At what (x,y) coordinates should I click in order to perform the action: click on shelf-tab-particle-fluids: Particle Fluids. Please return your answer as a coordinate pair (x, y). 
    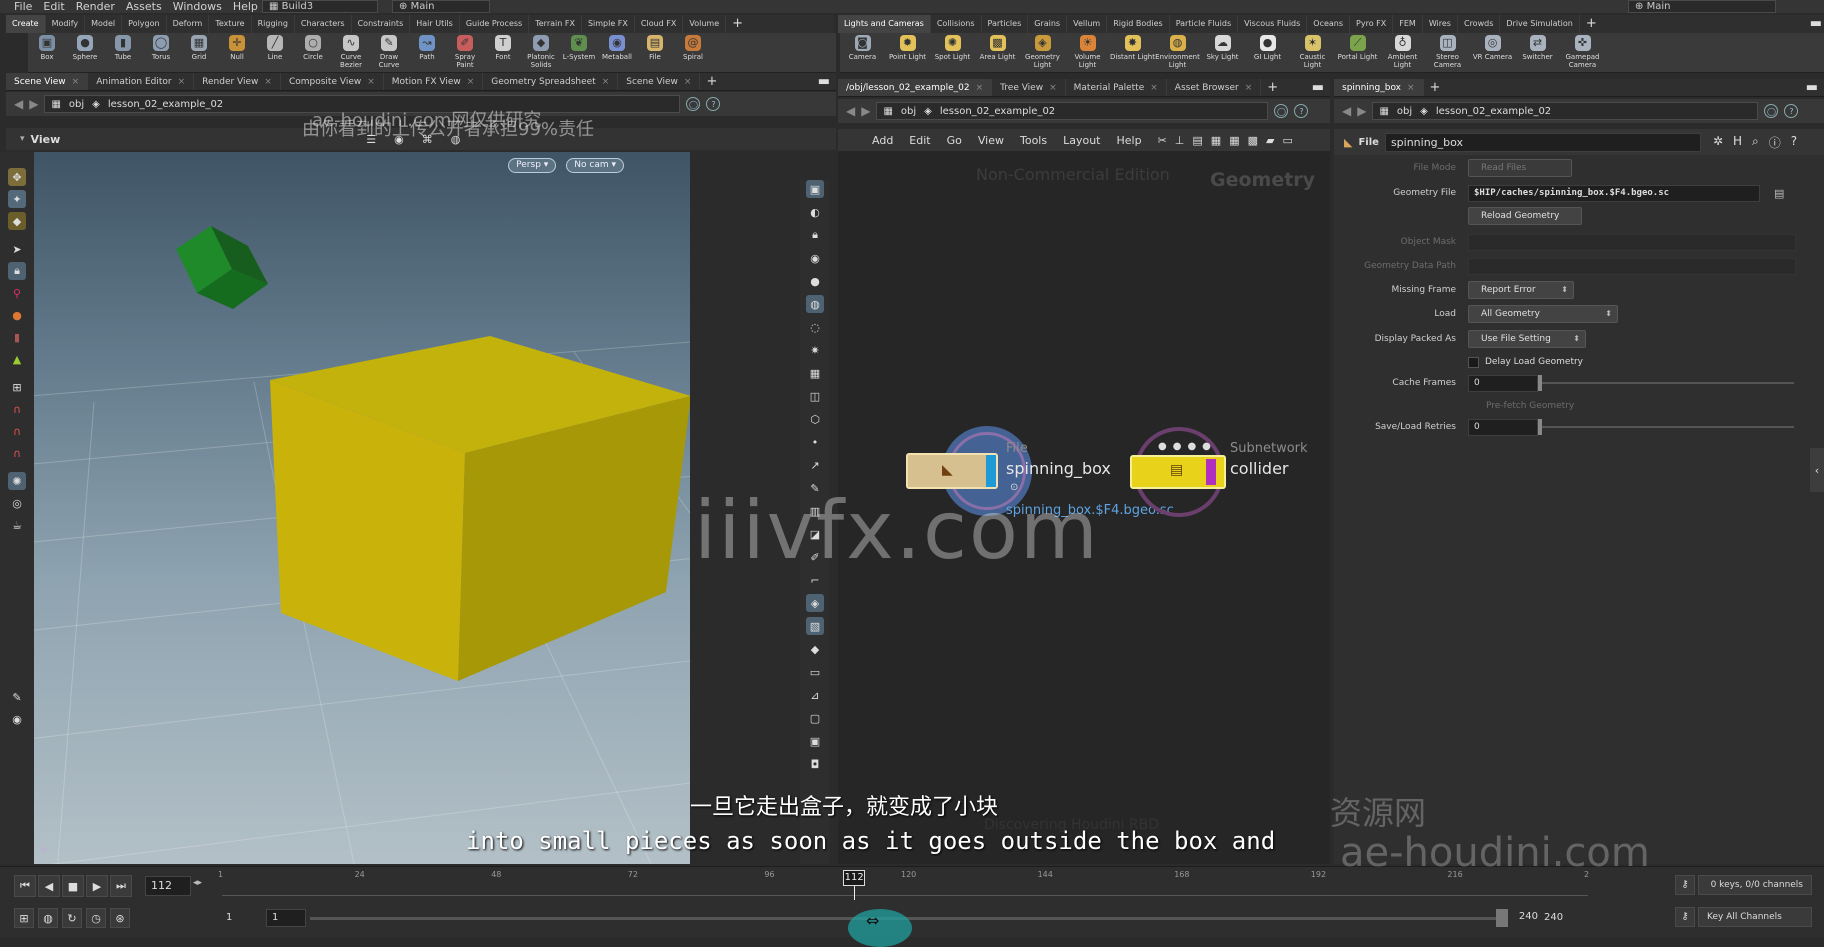
    Looking at the image, I should click on (1204, 24).